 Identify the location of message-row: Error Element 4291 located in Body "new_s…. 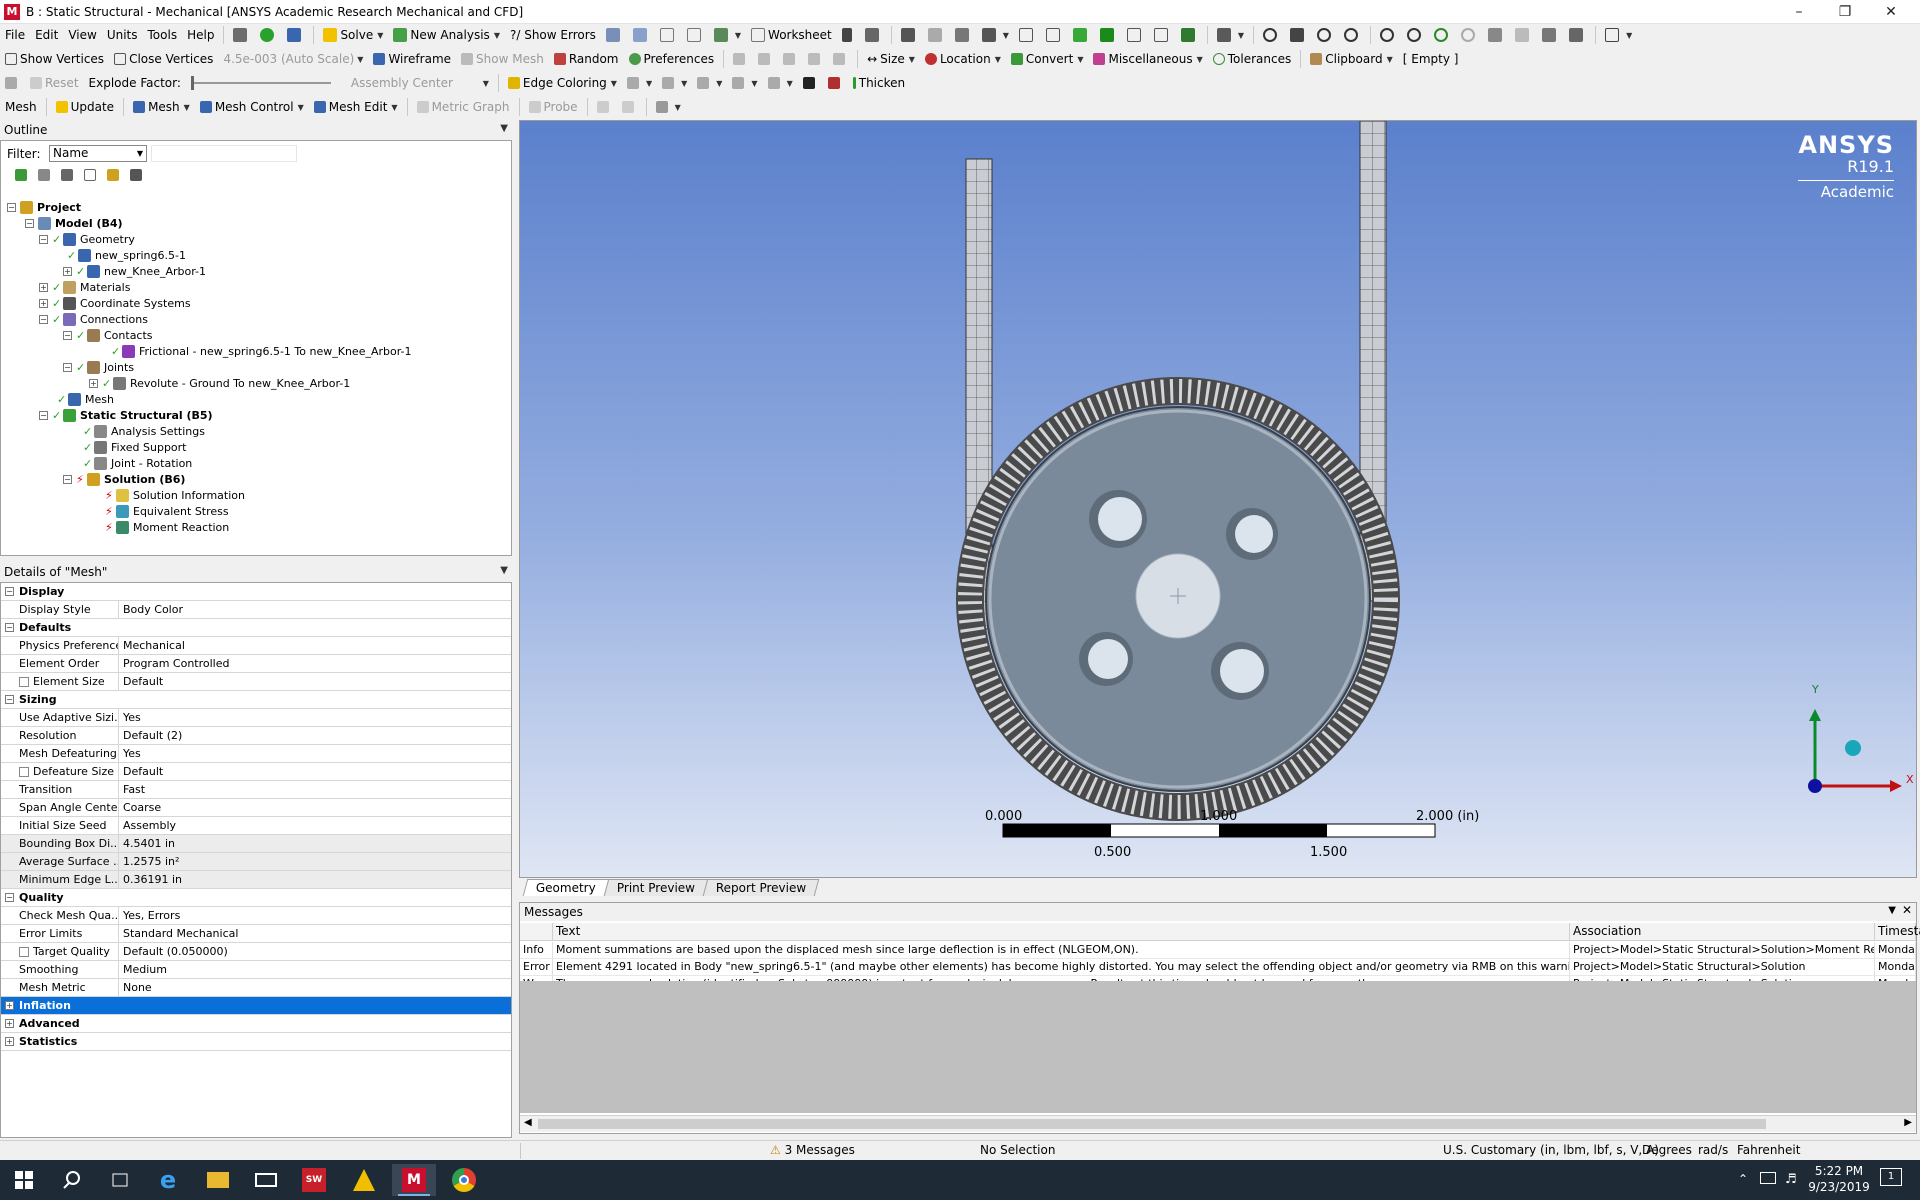
(1218, 967).